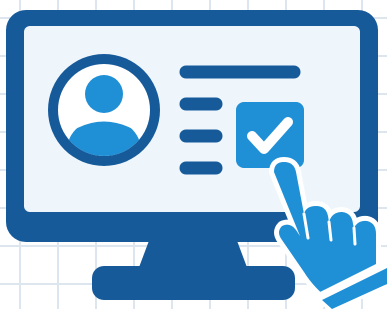  Describe the element at coordinates (193, 283) in the screenshot. I see `monitor-base` at that location.